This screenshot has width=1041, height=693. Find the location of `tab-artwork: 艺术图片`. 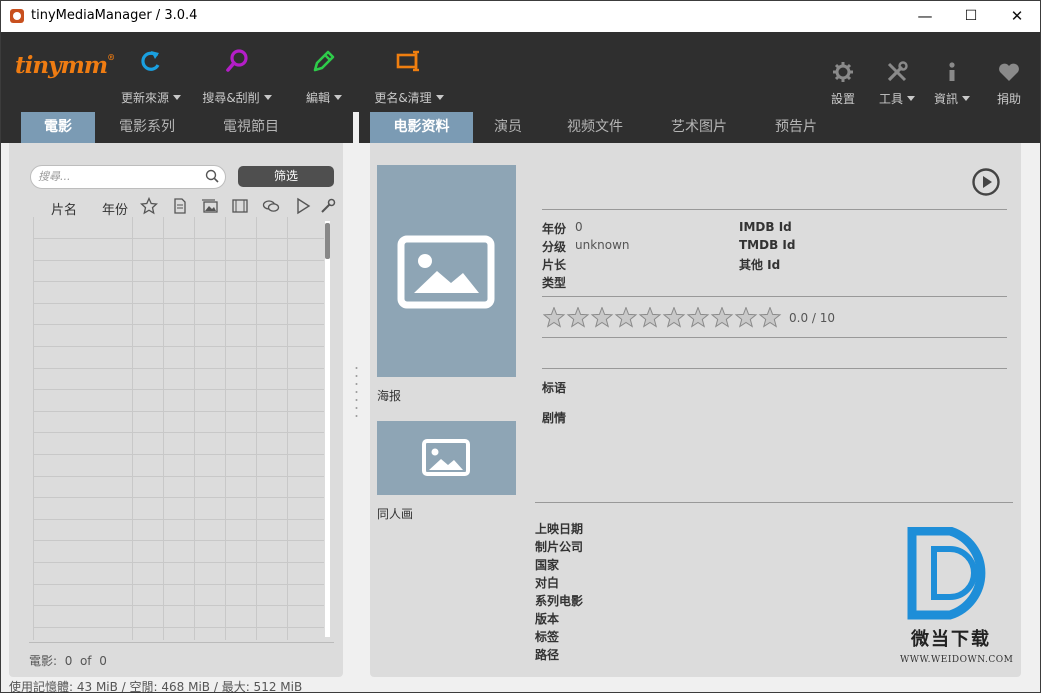

tab-artwork: 艺术图片 is located at coordinates (699, 127).